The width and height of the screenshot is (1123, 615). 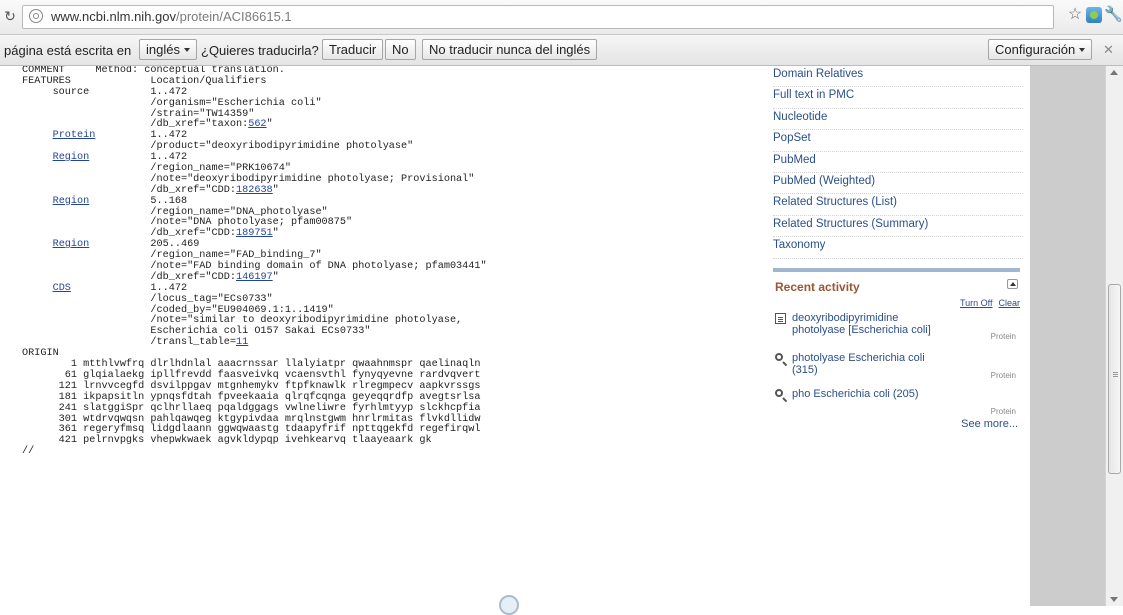 I want to click on chevron-down-icon, so click(x=1082, y=50).